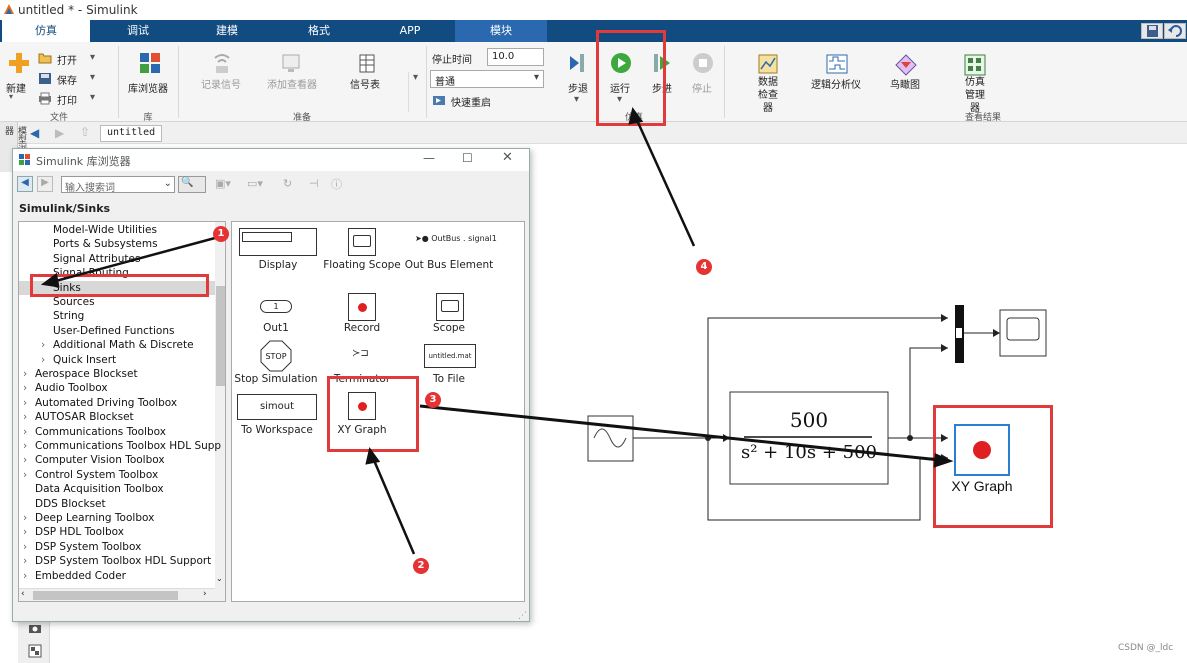  Describe the element at coordinates (450, 356) in the screenshot. I see `to-file-block: untitled.mat` at that location.